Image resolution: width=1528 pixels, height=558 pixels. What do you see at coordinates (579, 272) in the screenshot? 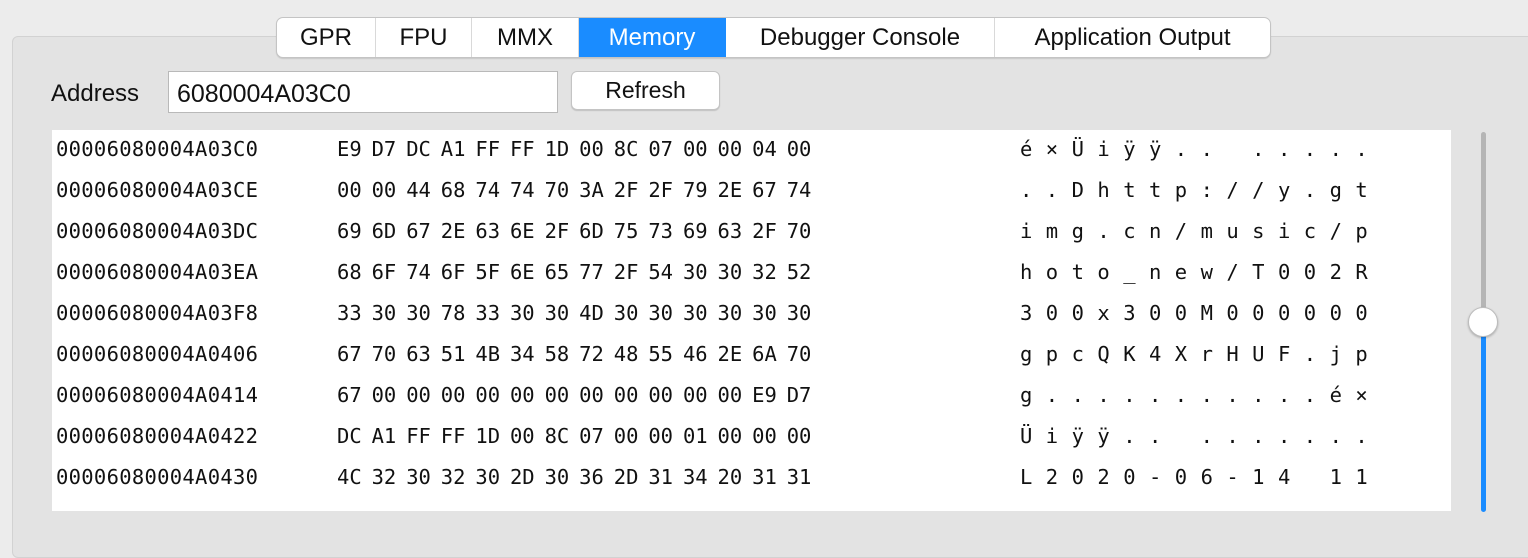
I see `row-hex-bytes: 68 6F 74 6F 5F 6E 65 77 2F 54 30 30 32 52` at bounding box center [579, 272].